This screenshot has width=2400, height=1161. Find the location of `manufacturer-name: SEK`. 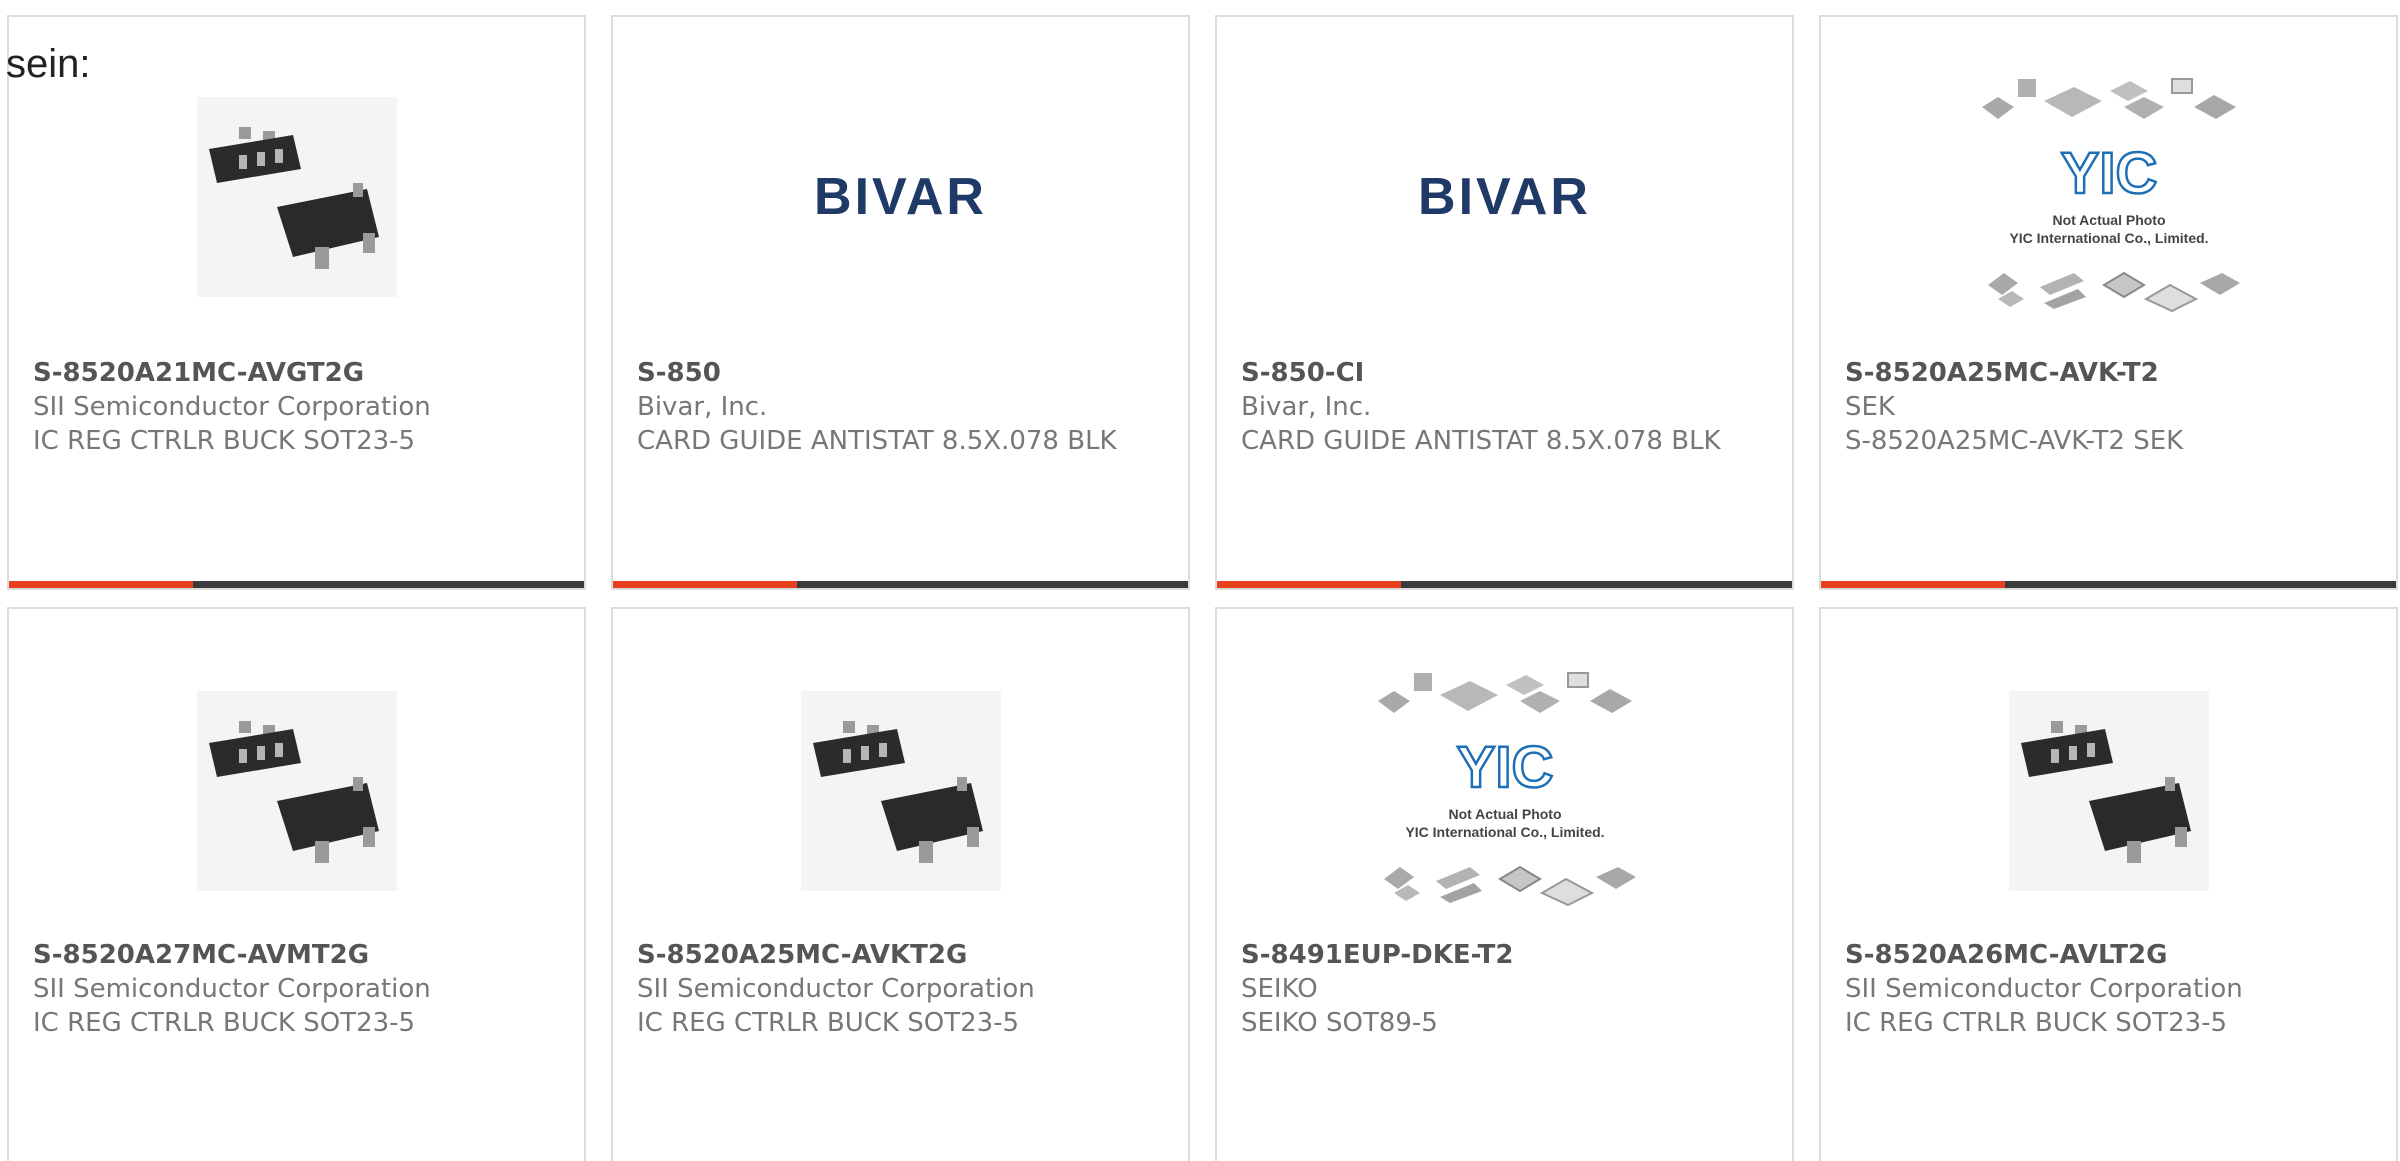

manufacturer-name: SEK is located at coordinates (1870, 407).